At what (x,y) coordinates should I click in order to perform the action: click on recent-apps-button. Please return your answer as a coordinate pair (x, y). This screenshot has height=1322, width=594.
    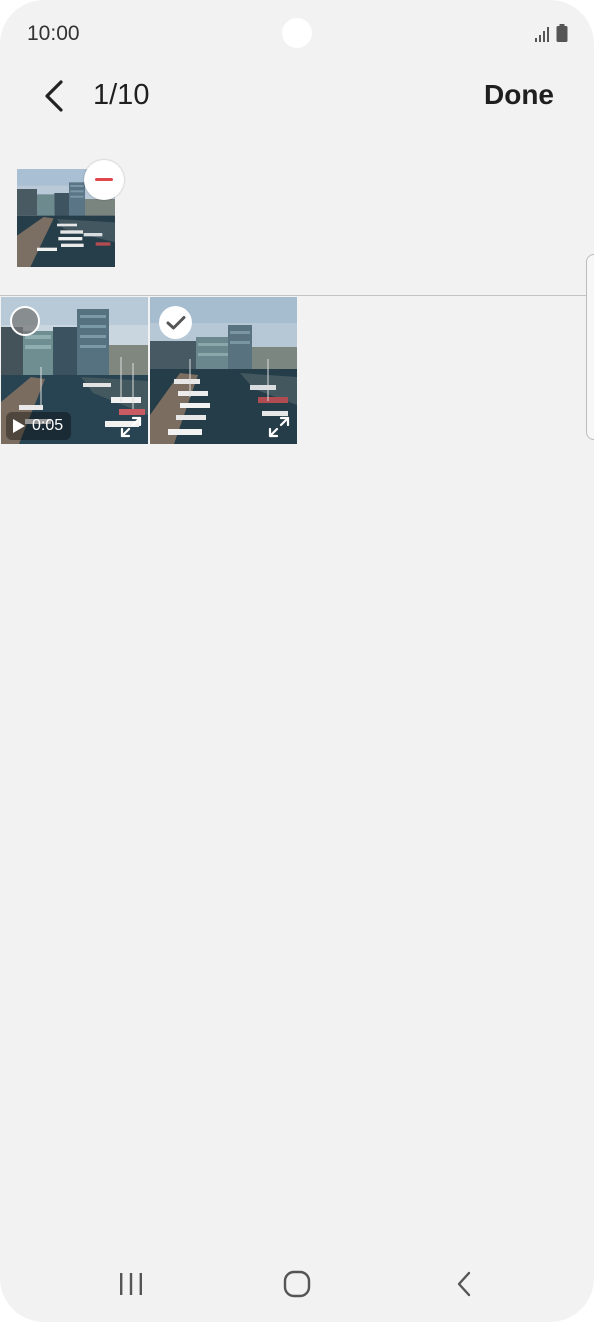
    Looking at the image, I should click on (131, 1284).